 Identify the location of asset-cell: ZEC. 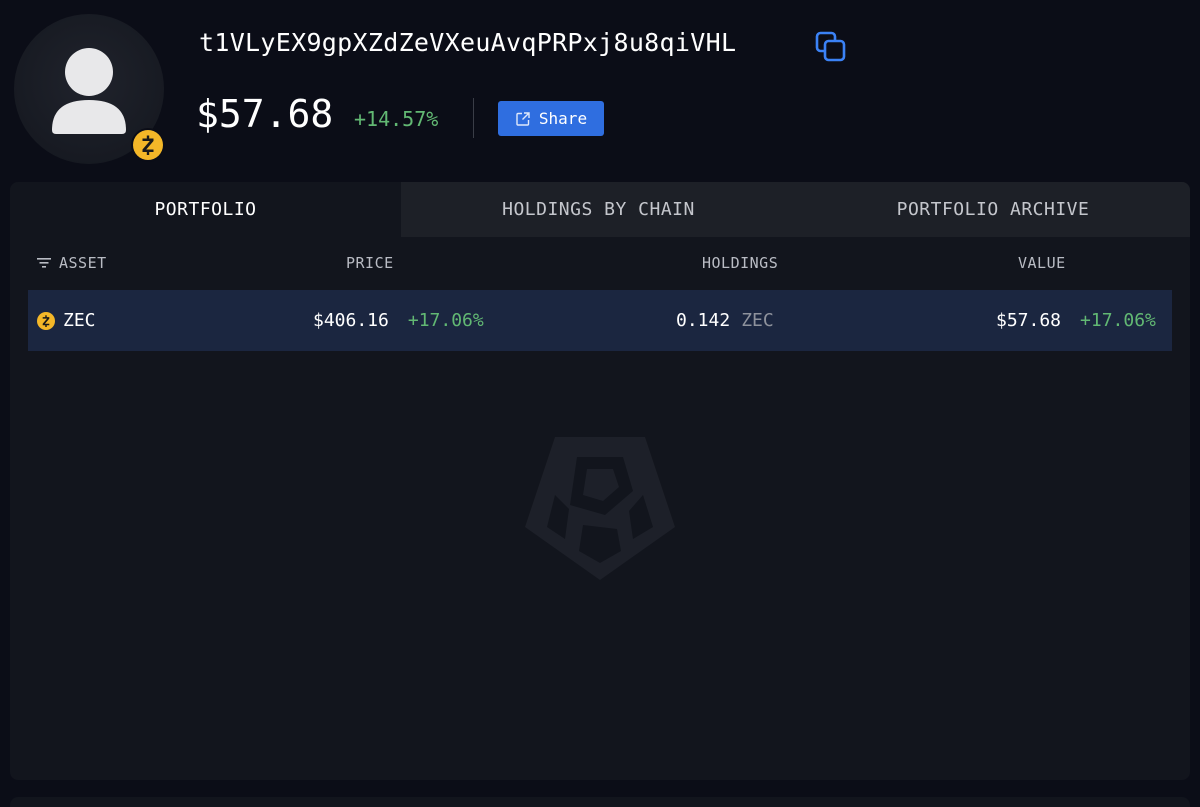
(66, 320).